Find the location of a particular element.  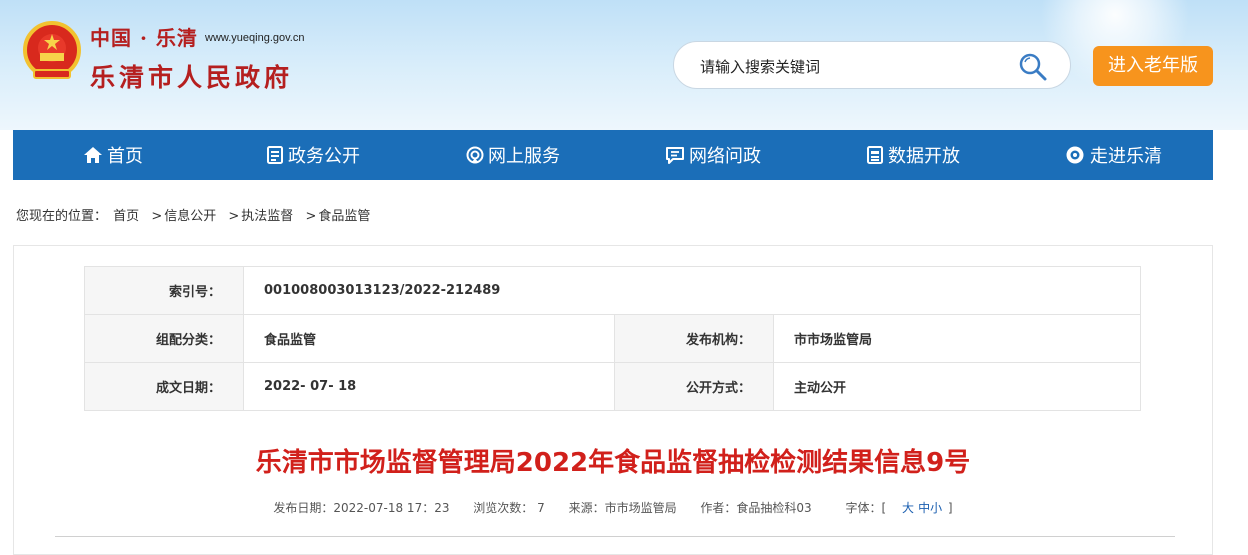

article-source: 来源：市市场监管局 is located at coordinates (622, 508).